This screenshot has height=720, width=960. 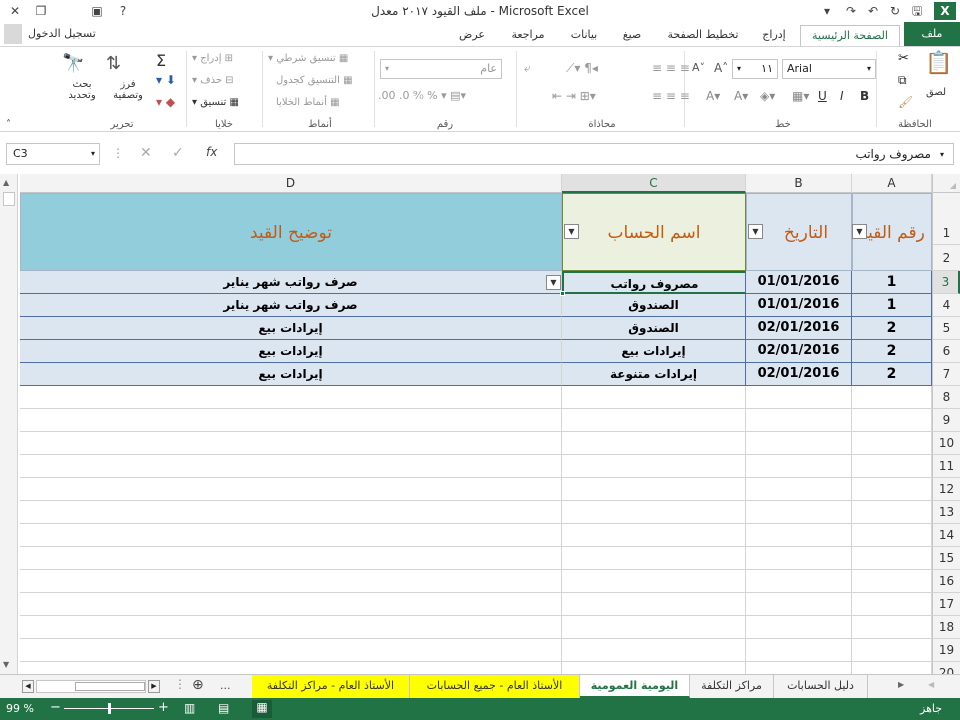 What do you see at coordinates (113, 63) in the screenshot?
I see `sort-filter-icon: ⇅` at bounding box center [113, 63].